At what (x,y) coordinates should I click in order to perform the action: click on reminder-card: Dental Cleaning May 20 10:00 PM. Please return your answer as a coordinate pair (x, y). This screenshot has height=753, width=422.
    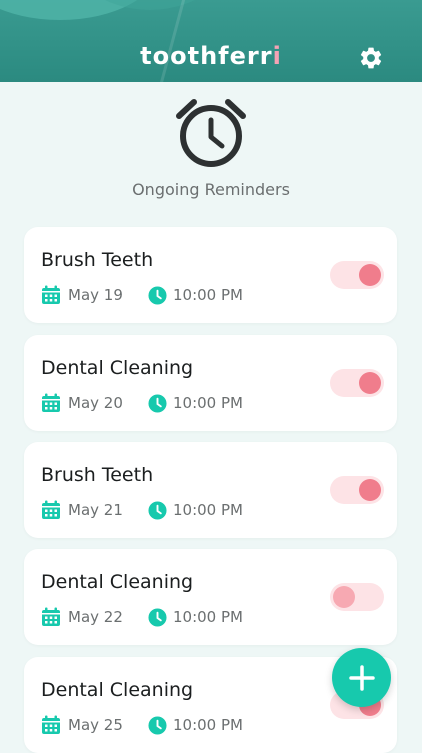
    Looking at the image, I should click on (210, 383).